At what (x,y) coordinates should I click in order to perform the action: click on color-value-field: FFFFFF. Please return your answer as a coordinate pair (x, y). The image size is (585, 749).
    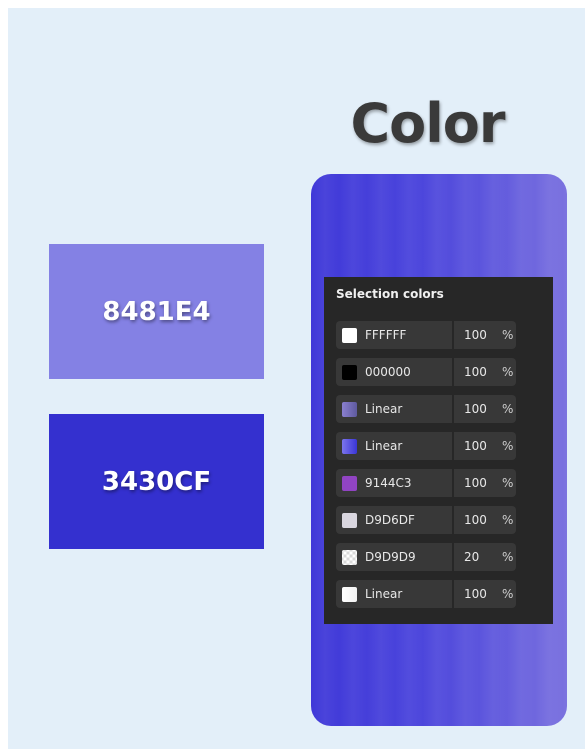
    Looking at the image, I should click on (394, 335).